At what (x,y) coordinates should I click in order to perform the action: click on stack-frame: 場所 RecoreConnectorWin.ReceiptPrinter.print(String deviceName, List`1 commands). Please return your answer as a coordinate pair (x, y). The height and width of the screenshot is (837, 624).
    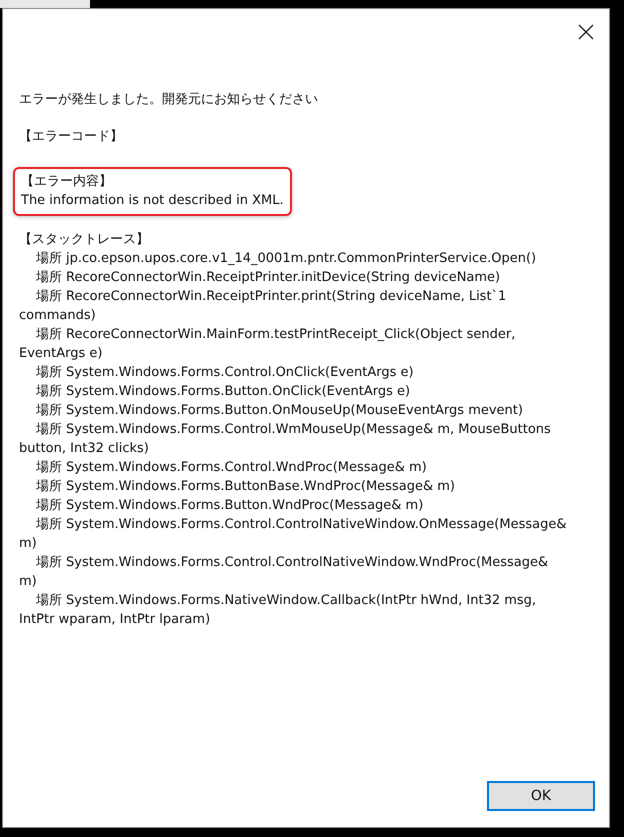
    Looking at the image, I should click on (294, 306).